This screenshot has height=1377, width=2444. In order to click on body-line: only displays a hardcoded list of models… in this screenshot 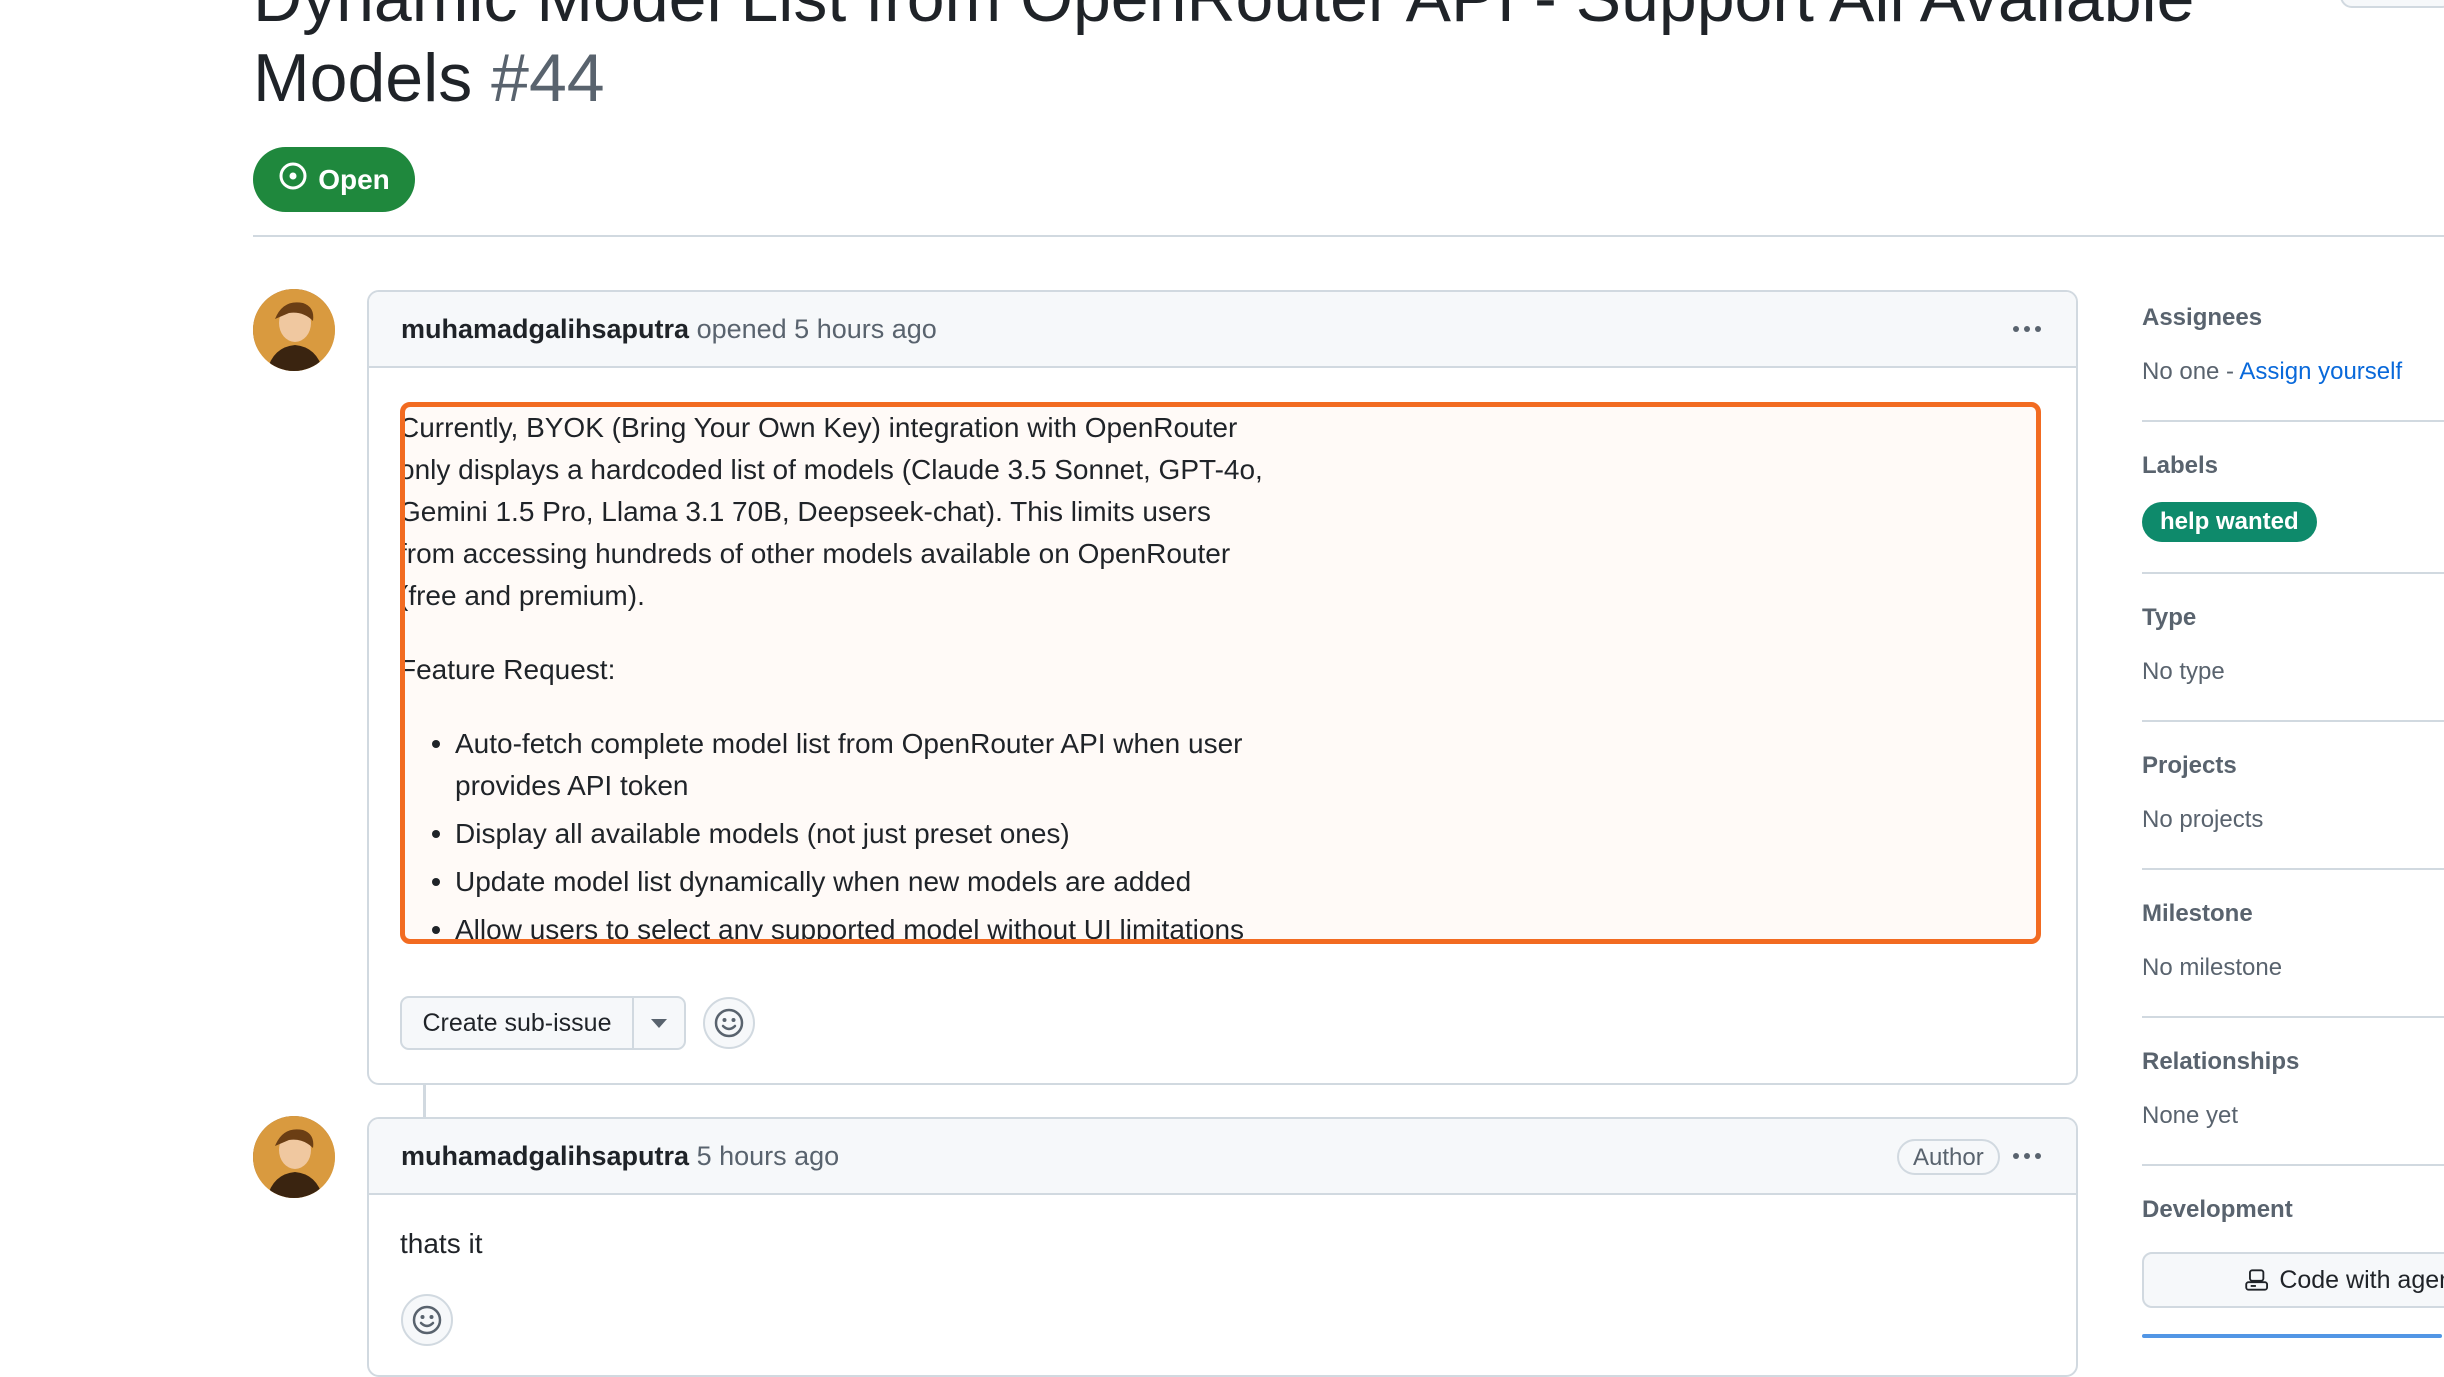, I will do `click(831, 469)`.